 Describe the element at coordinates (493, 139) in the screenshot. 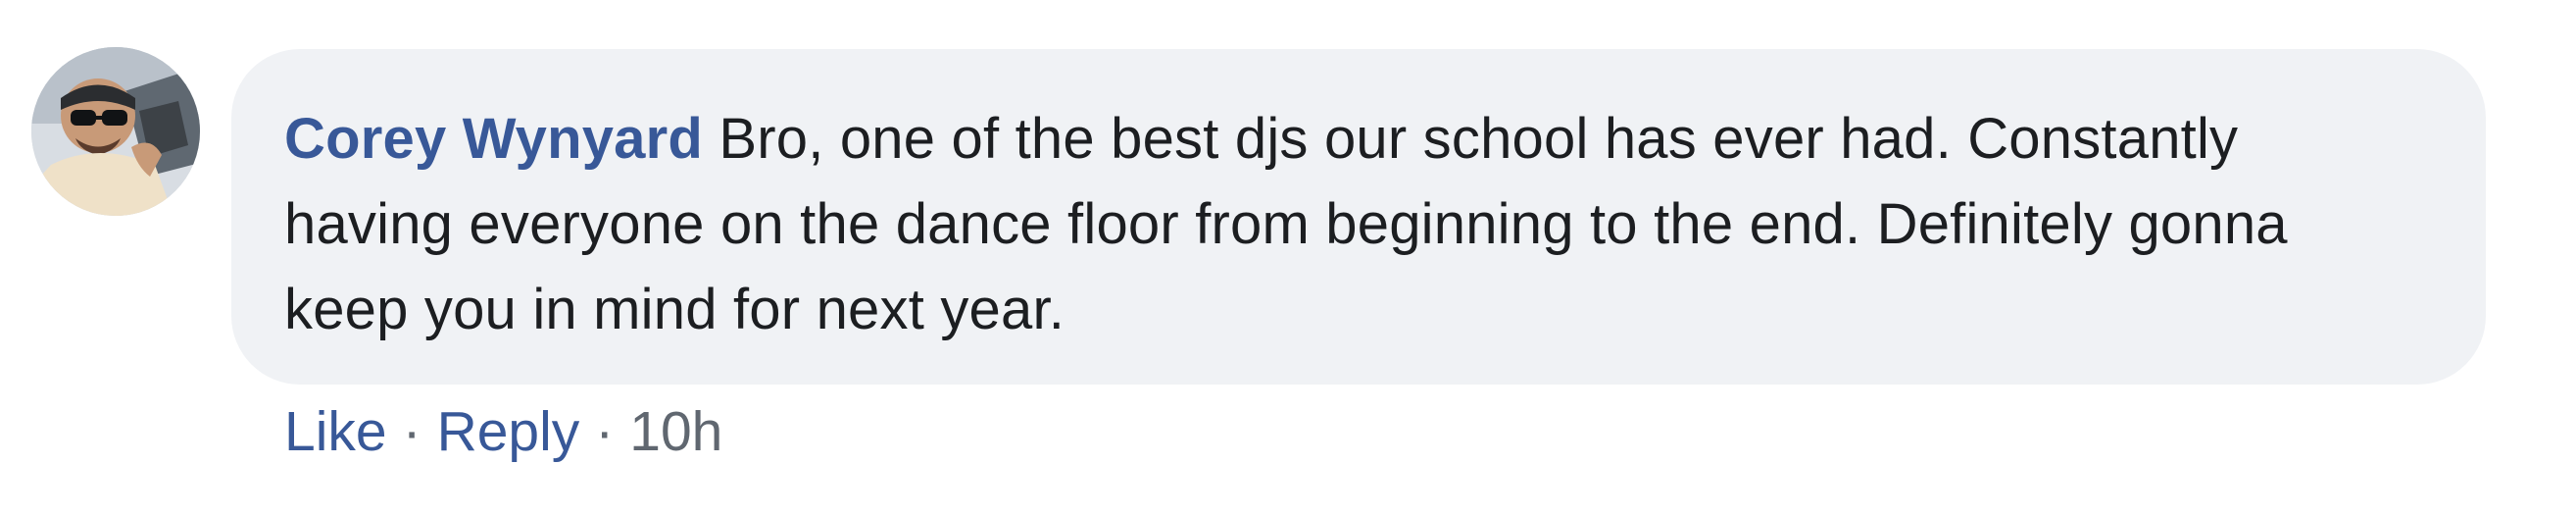

I see `comment-author-link: Corey Wynyard` at that location.